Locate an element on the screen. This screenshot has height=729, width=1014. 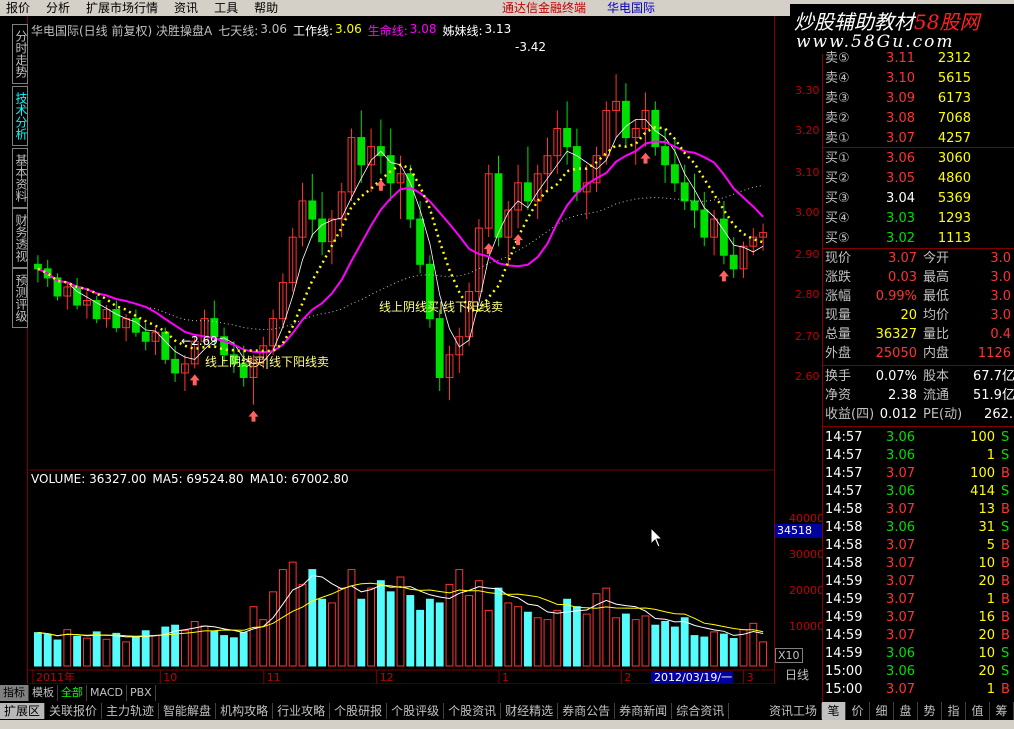
panel-view-tab: 指 is located at coordinates (954, 711).